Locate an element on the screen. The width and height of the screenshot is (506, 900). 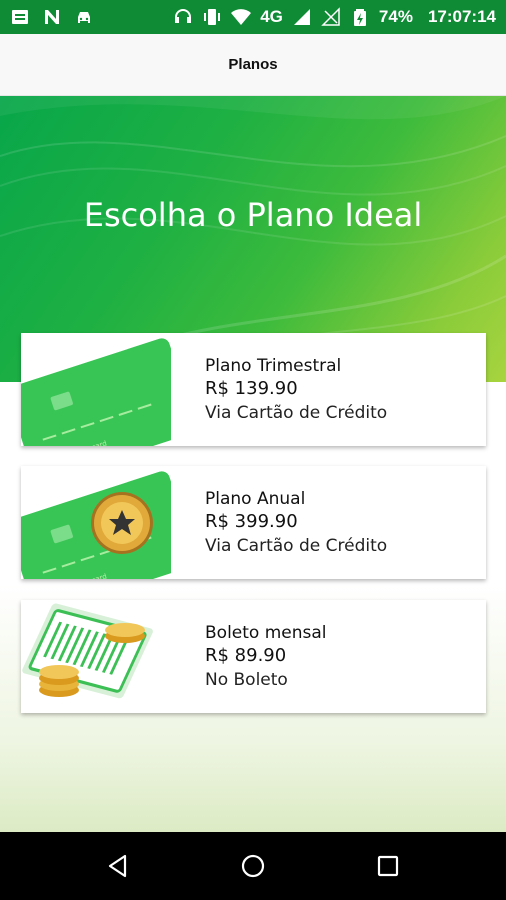
plan-name: Plano Trimestral is located at coordinates (273, 366).